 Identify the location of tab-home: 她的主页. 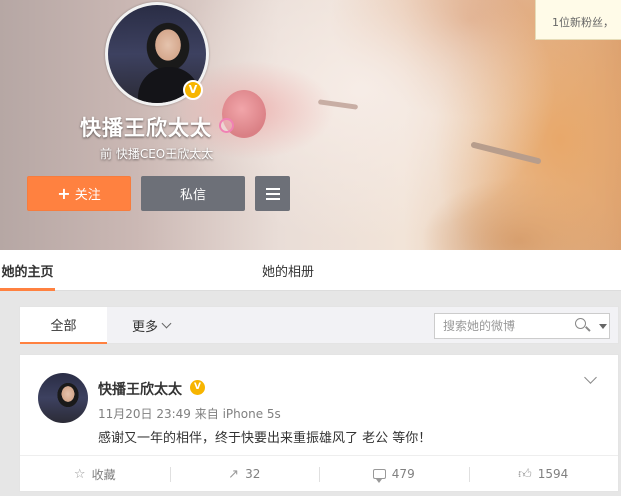
(27, 270).